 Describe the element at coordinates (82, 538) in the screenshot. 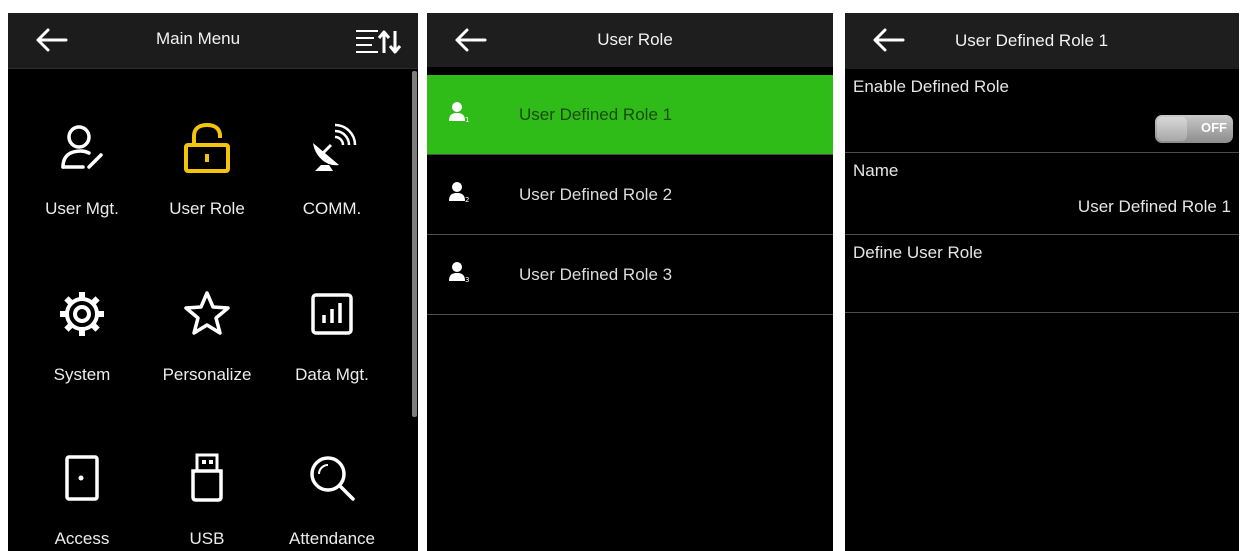

I see `menu-item-label: Access` at that location.